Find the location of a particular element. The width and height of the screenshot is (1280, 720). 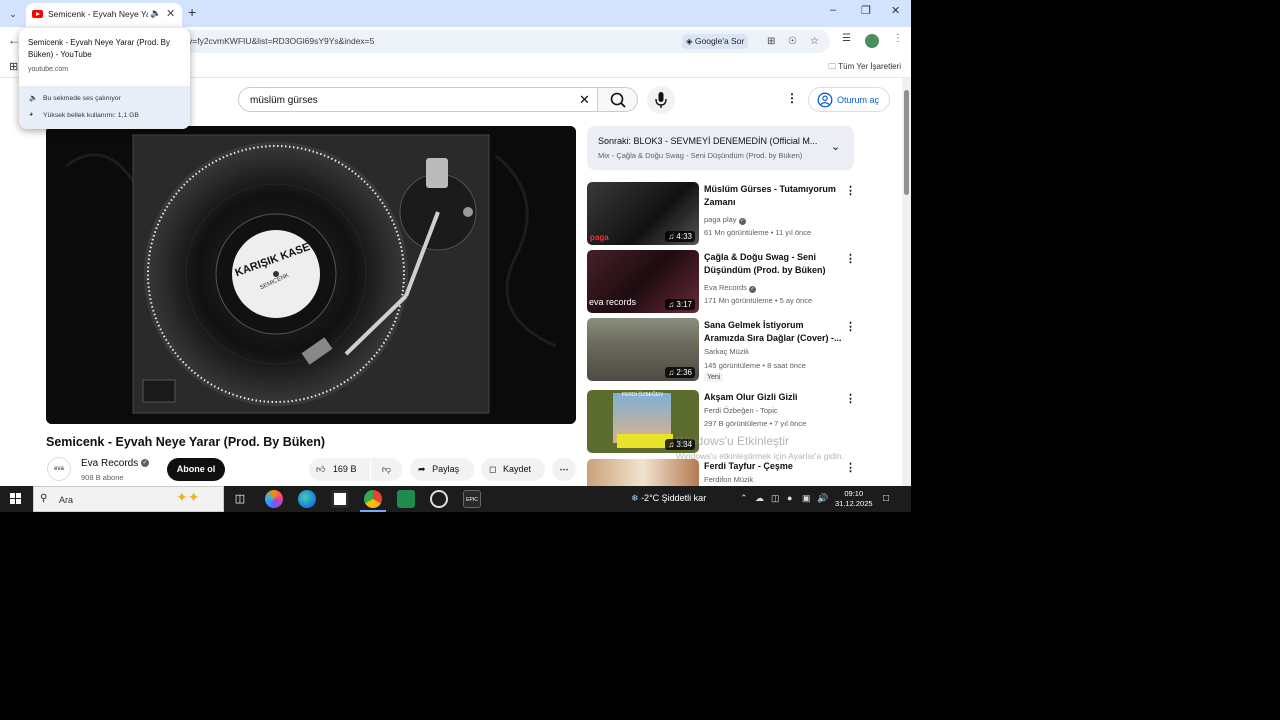

channel-name-link: Eva Records ✓ is located at coordinates (115, 463).